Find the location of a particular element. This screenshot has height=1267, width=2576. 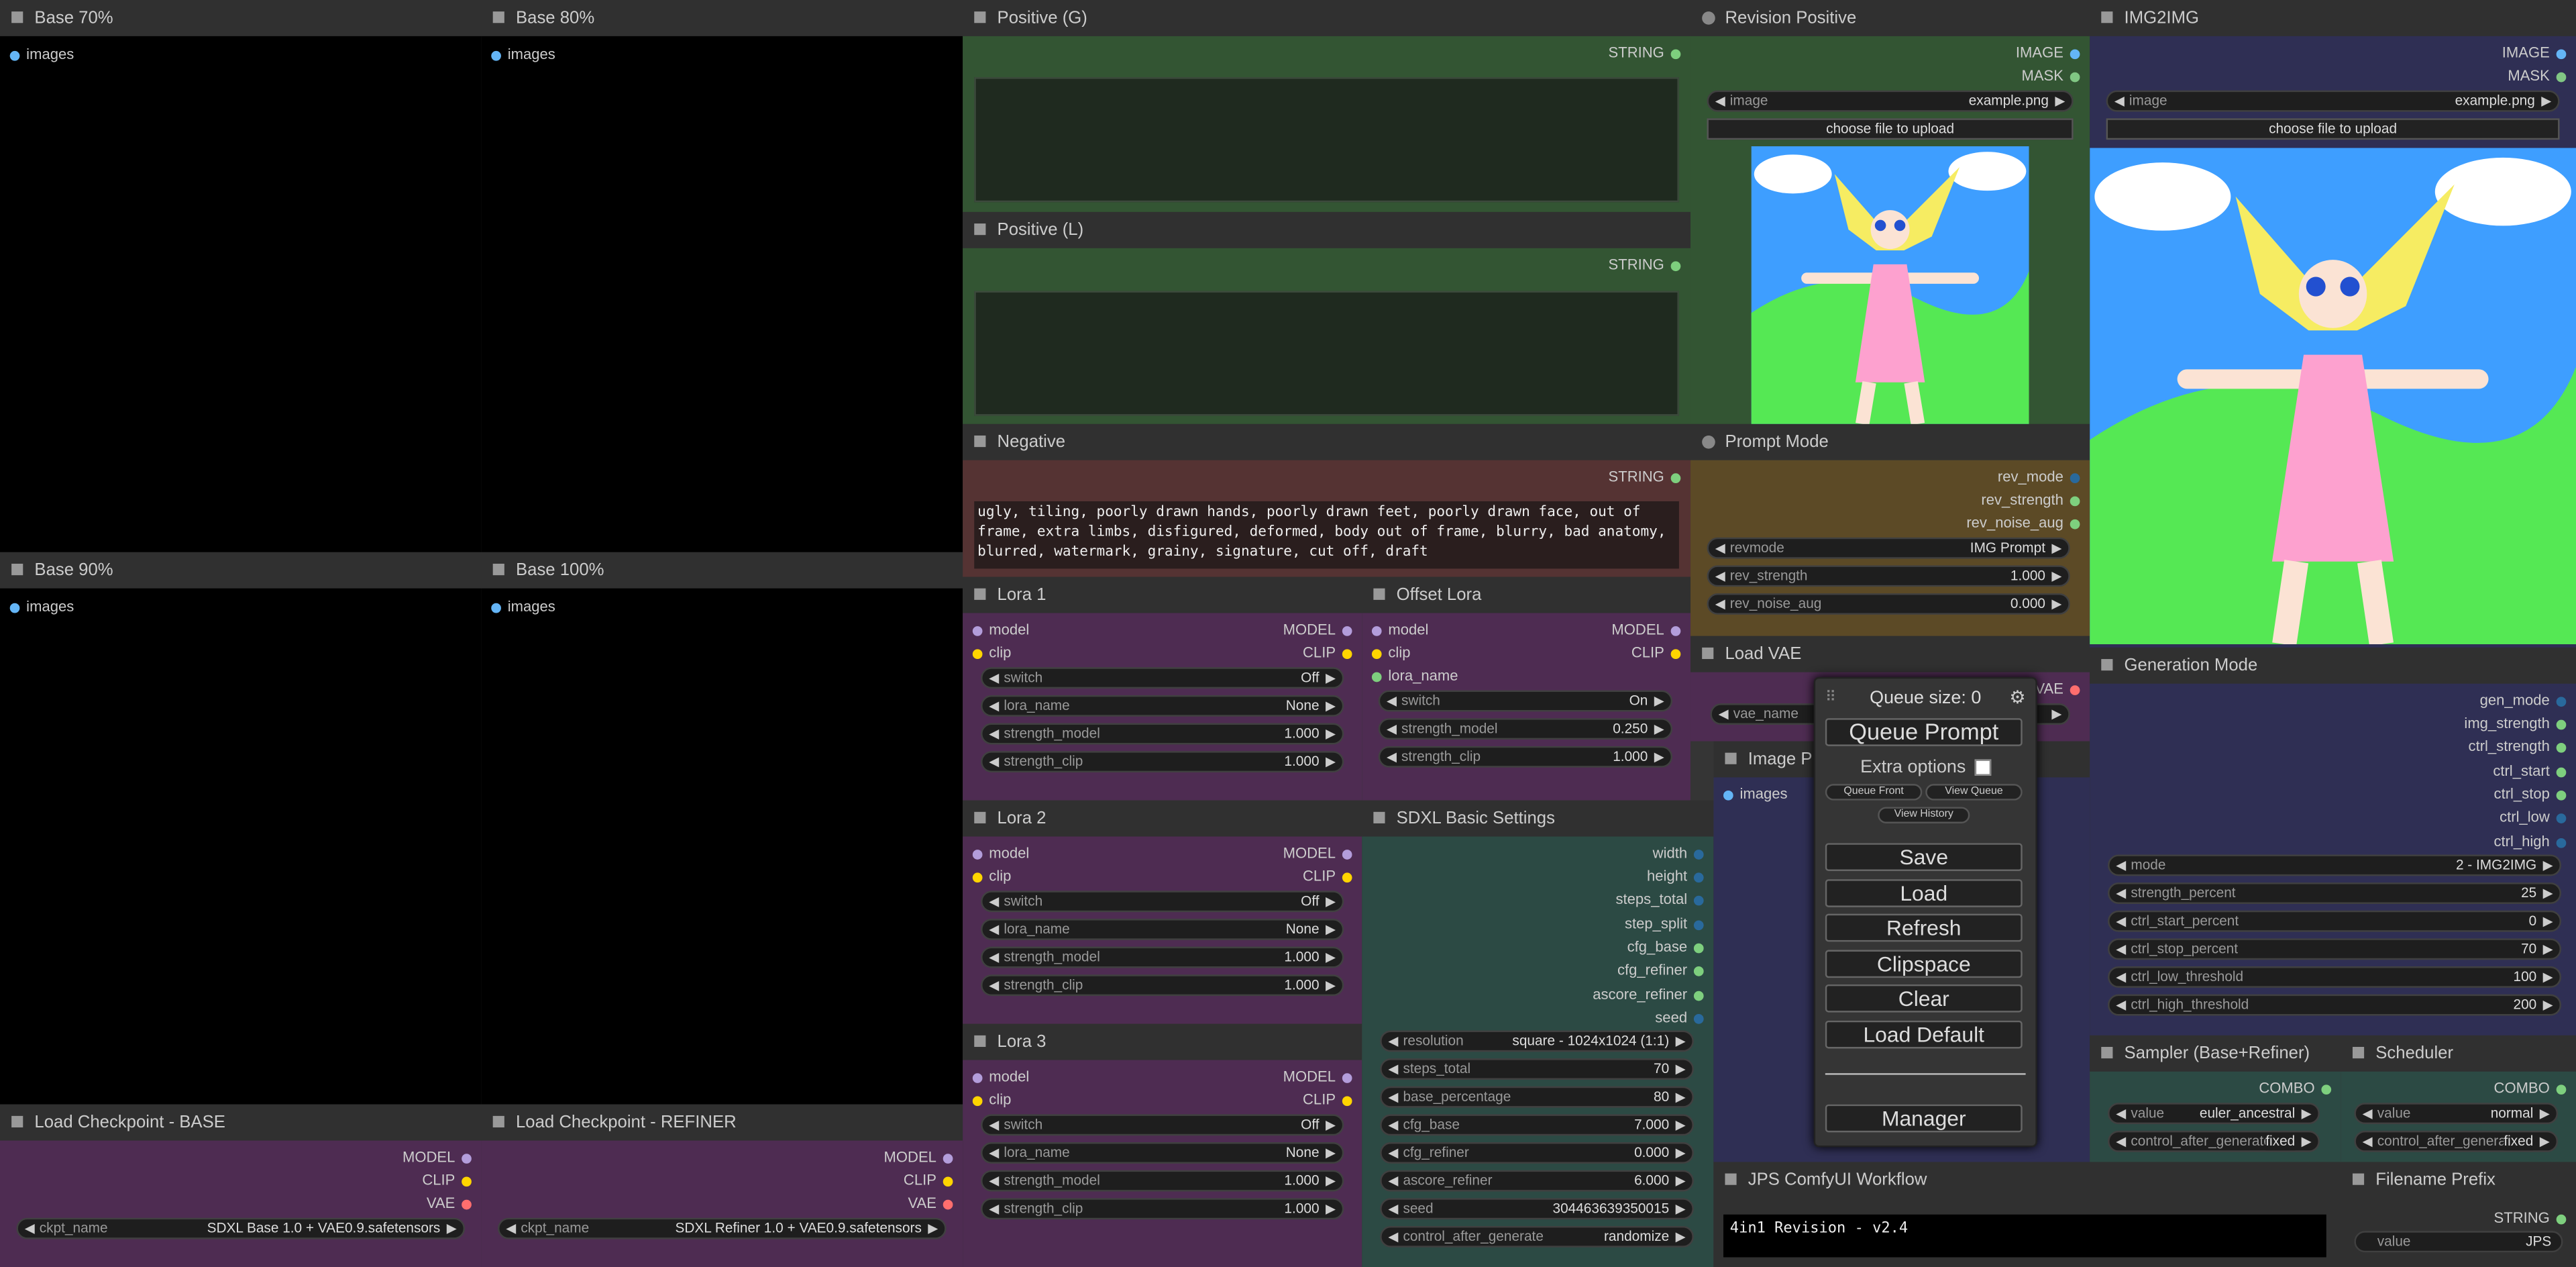

positive-l-node: Positive (L) STRING is located at coordinates (1327, 317).